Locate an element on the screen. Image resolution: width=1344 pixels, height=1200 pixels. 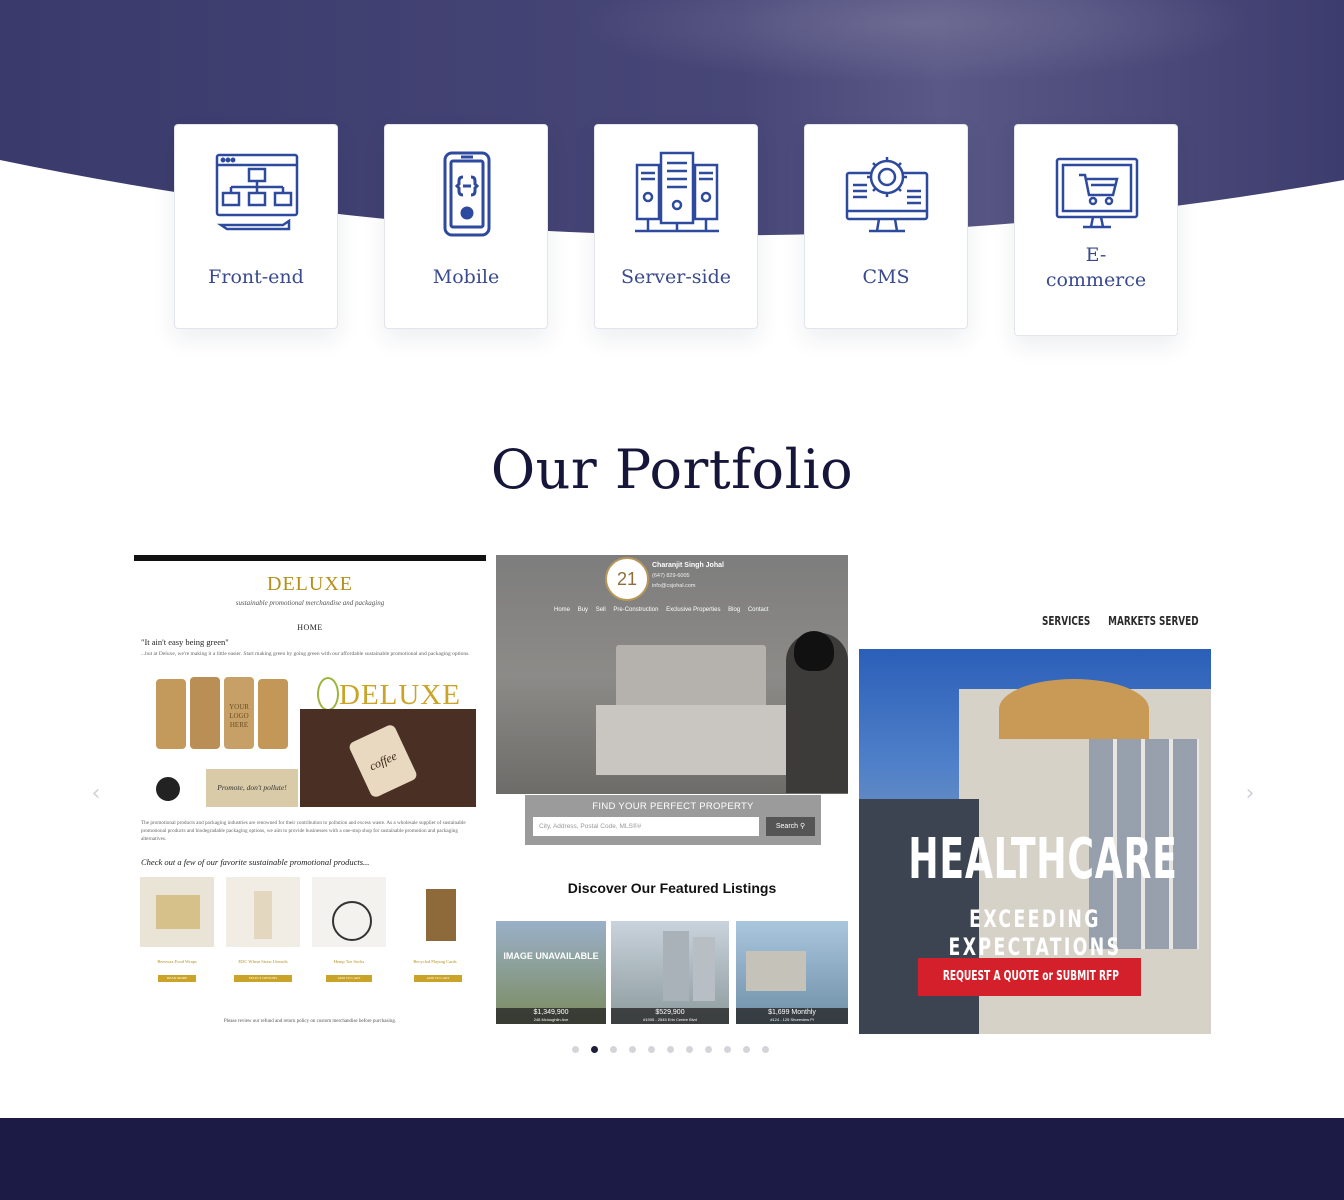
sitemap-monitor-icon is located at coordinates (257, 192).